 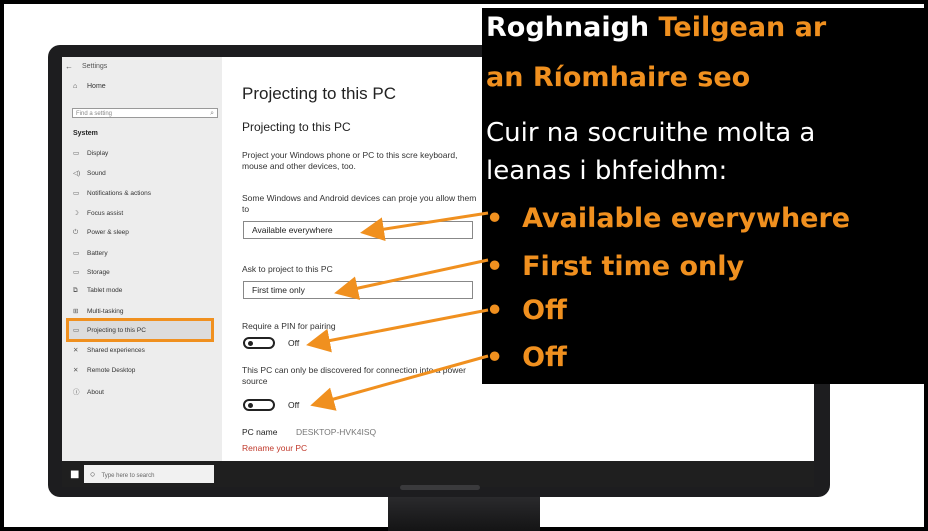 I want to click on sidebar-item-focus-assist: ☽ Focus assist, so click(x=98, y=213).